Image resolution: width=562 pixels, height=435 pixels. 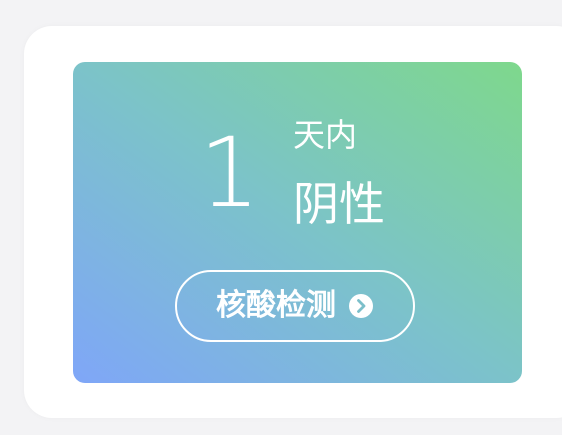 I want to click on nucleic-acid-test-button: 核酸检测, so click(x=295, y=306).